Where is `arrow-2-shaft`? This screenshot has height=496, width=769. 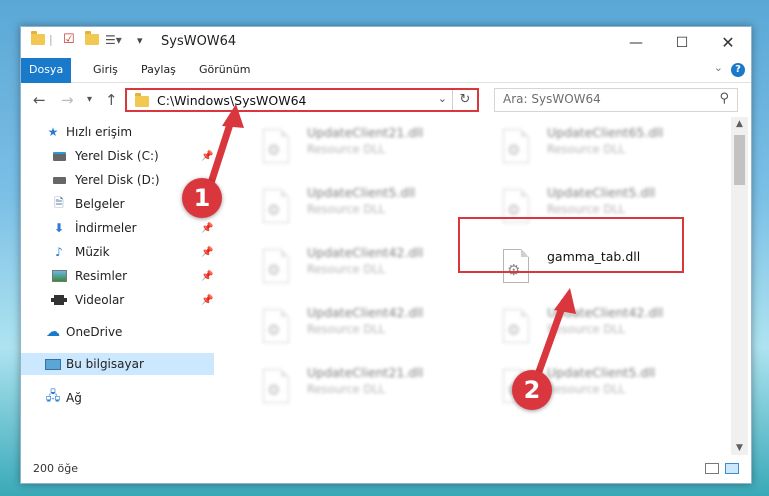
arrow-2-shaft is located at coordinates (550, 341).